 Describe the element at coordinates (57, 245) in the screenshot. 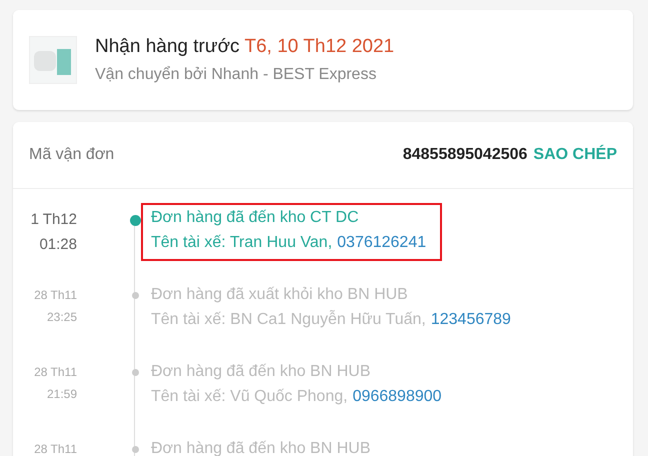

I see `event-time: 01:28` at that location.